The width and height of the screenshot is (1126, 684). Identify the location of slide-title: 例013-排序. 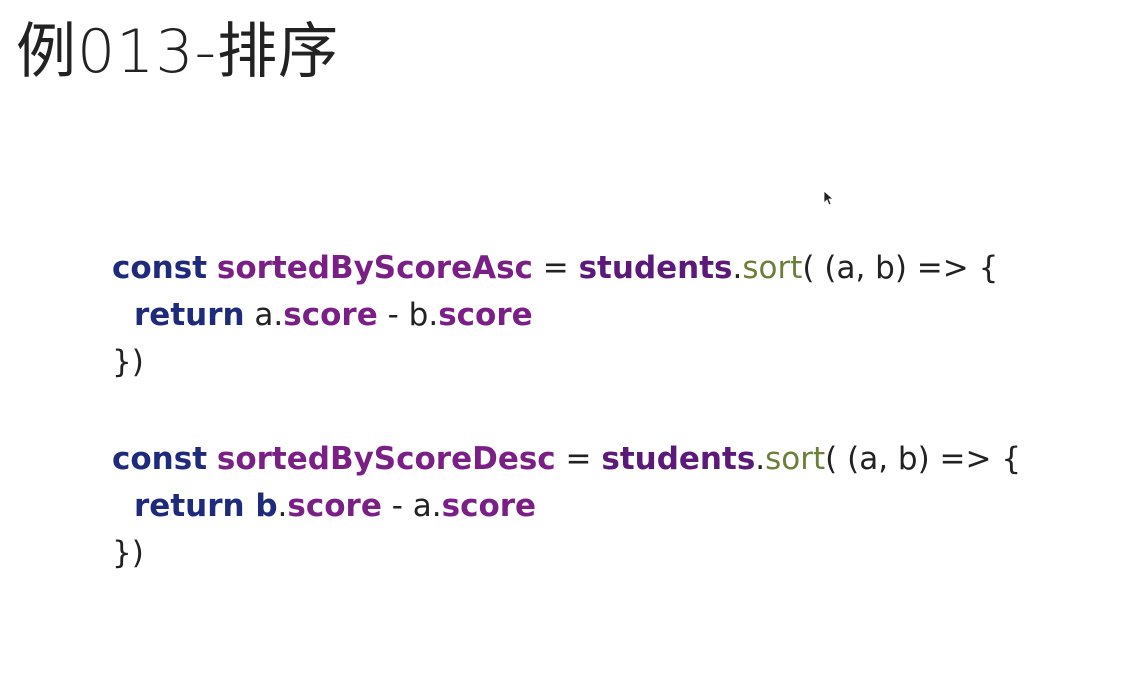
(178, 52).